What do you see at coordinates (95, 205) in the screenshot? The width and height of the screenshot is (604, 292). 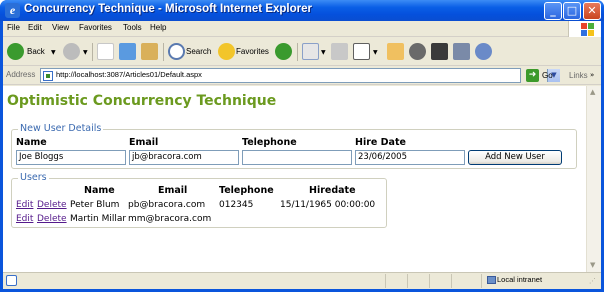 I see `user-name-cell: Peter Blum` at bounding box center [95, 205].